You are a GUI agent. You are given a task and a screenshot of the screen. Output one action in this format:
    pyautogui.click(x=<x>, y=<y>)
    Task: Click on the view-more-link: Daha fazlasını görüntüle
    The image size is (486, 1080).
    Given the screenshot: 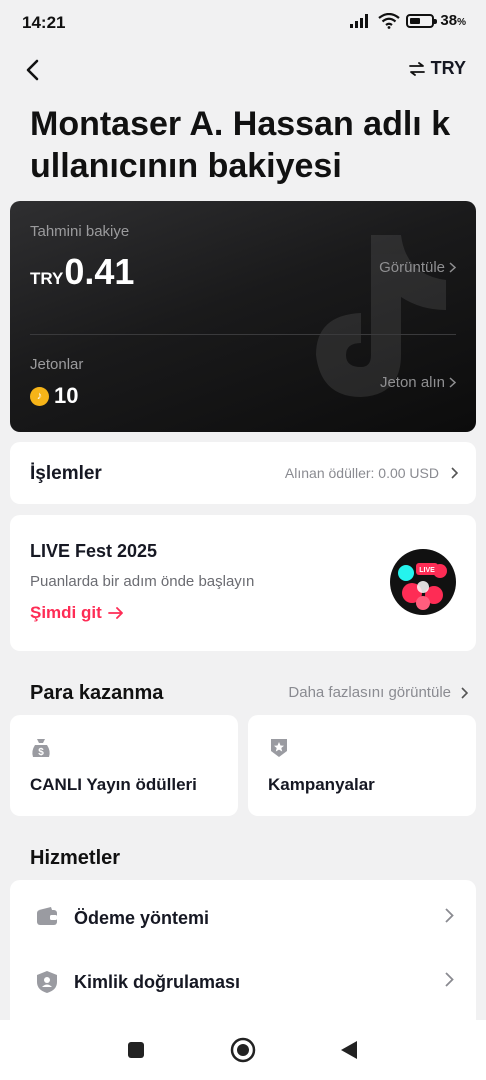 What is the action you would take?
    pyautogui.click(x=378, y=692)
    